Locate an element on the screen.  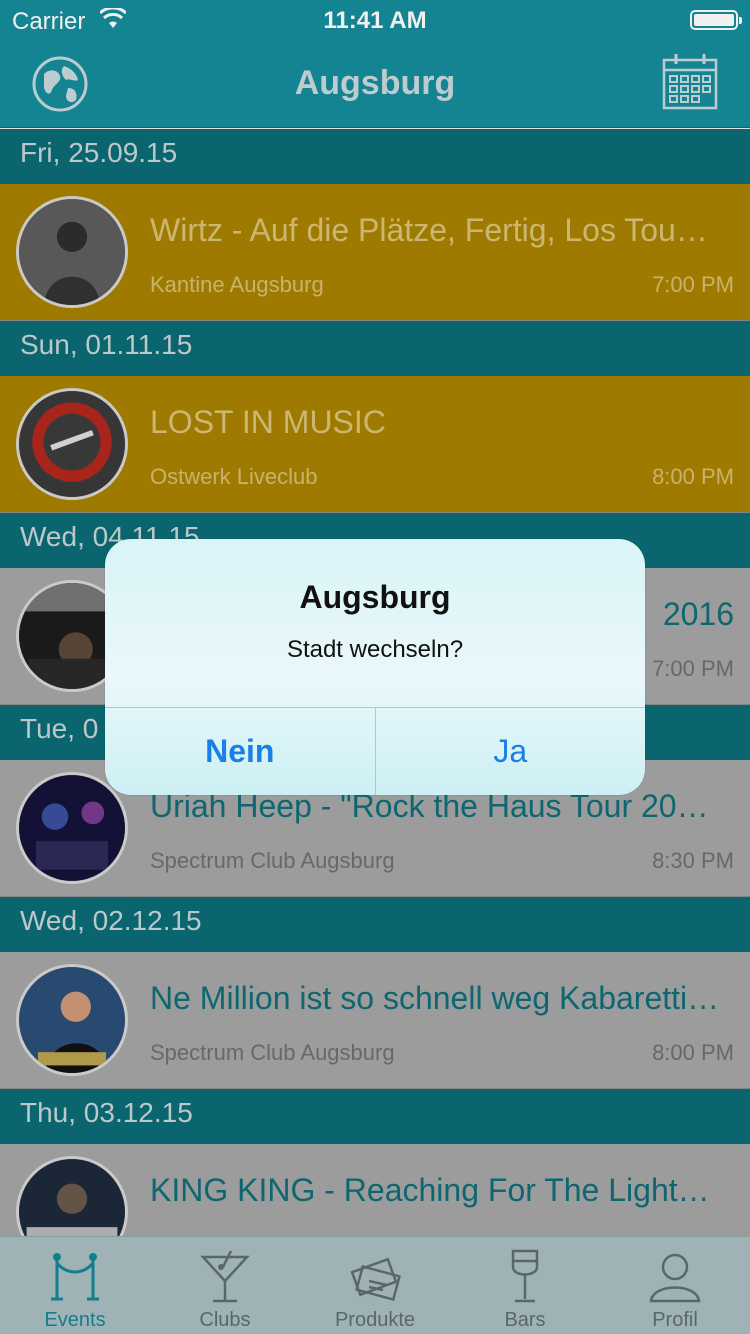
alert-message: Stadt wechseln? is located at coordinates (375, 649).